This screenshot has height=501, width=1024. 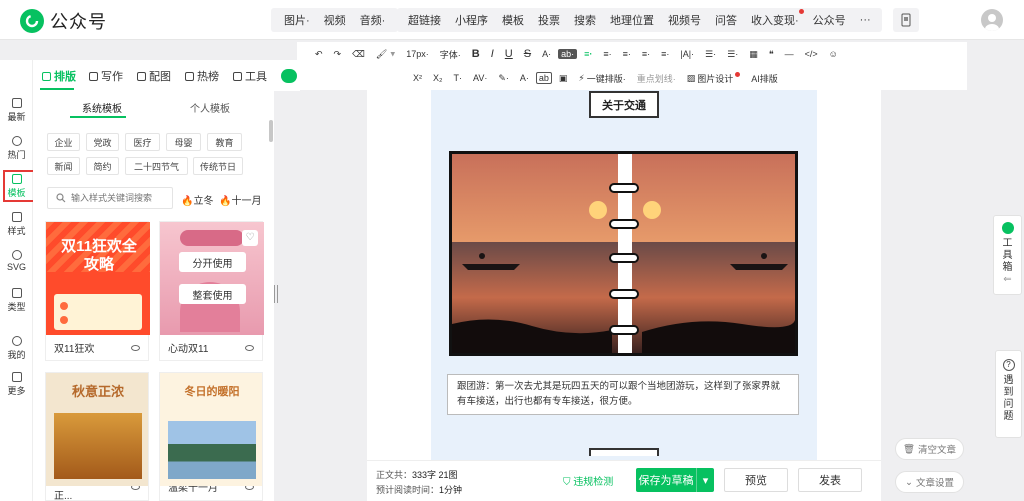 What do you see at coordinates (197, 199) in the screenshot?
I see `hot-keyword-1: 🔥立冬` at bounding box center [197, 199].